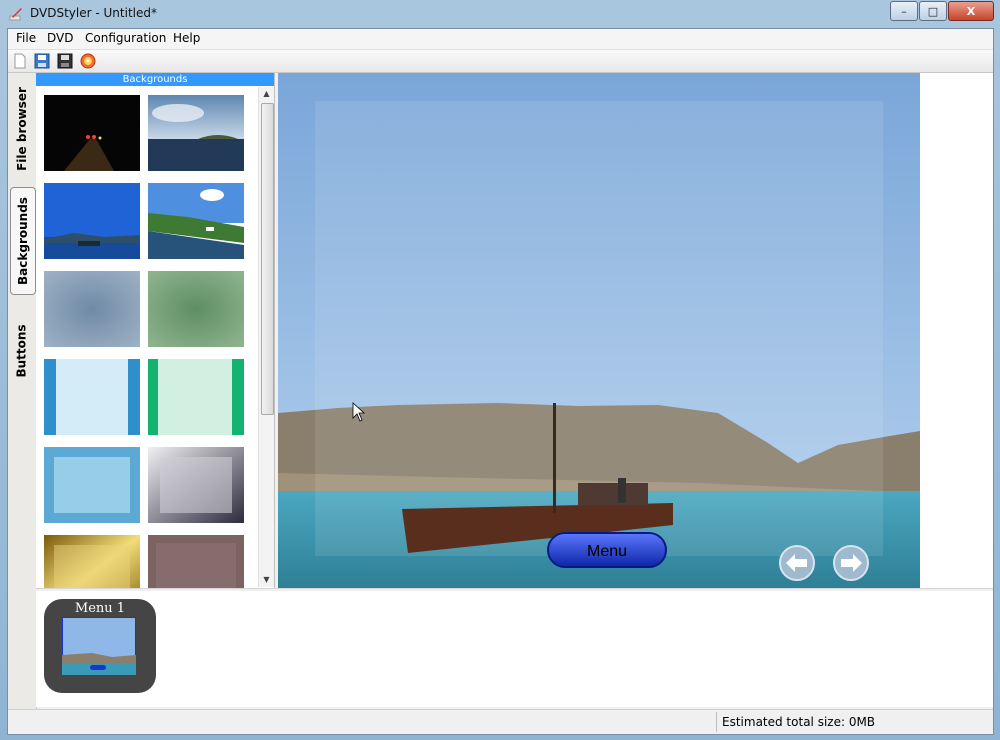  Describe the element at coordinates (267, 259) in the screenshot. I see `scrollbar-thumb` at that location.